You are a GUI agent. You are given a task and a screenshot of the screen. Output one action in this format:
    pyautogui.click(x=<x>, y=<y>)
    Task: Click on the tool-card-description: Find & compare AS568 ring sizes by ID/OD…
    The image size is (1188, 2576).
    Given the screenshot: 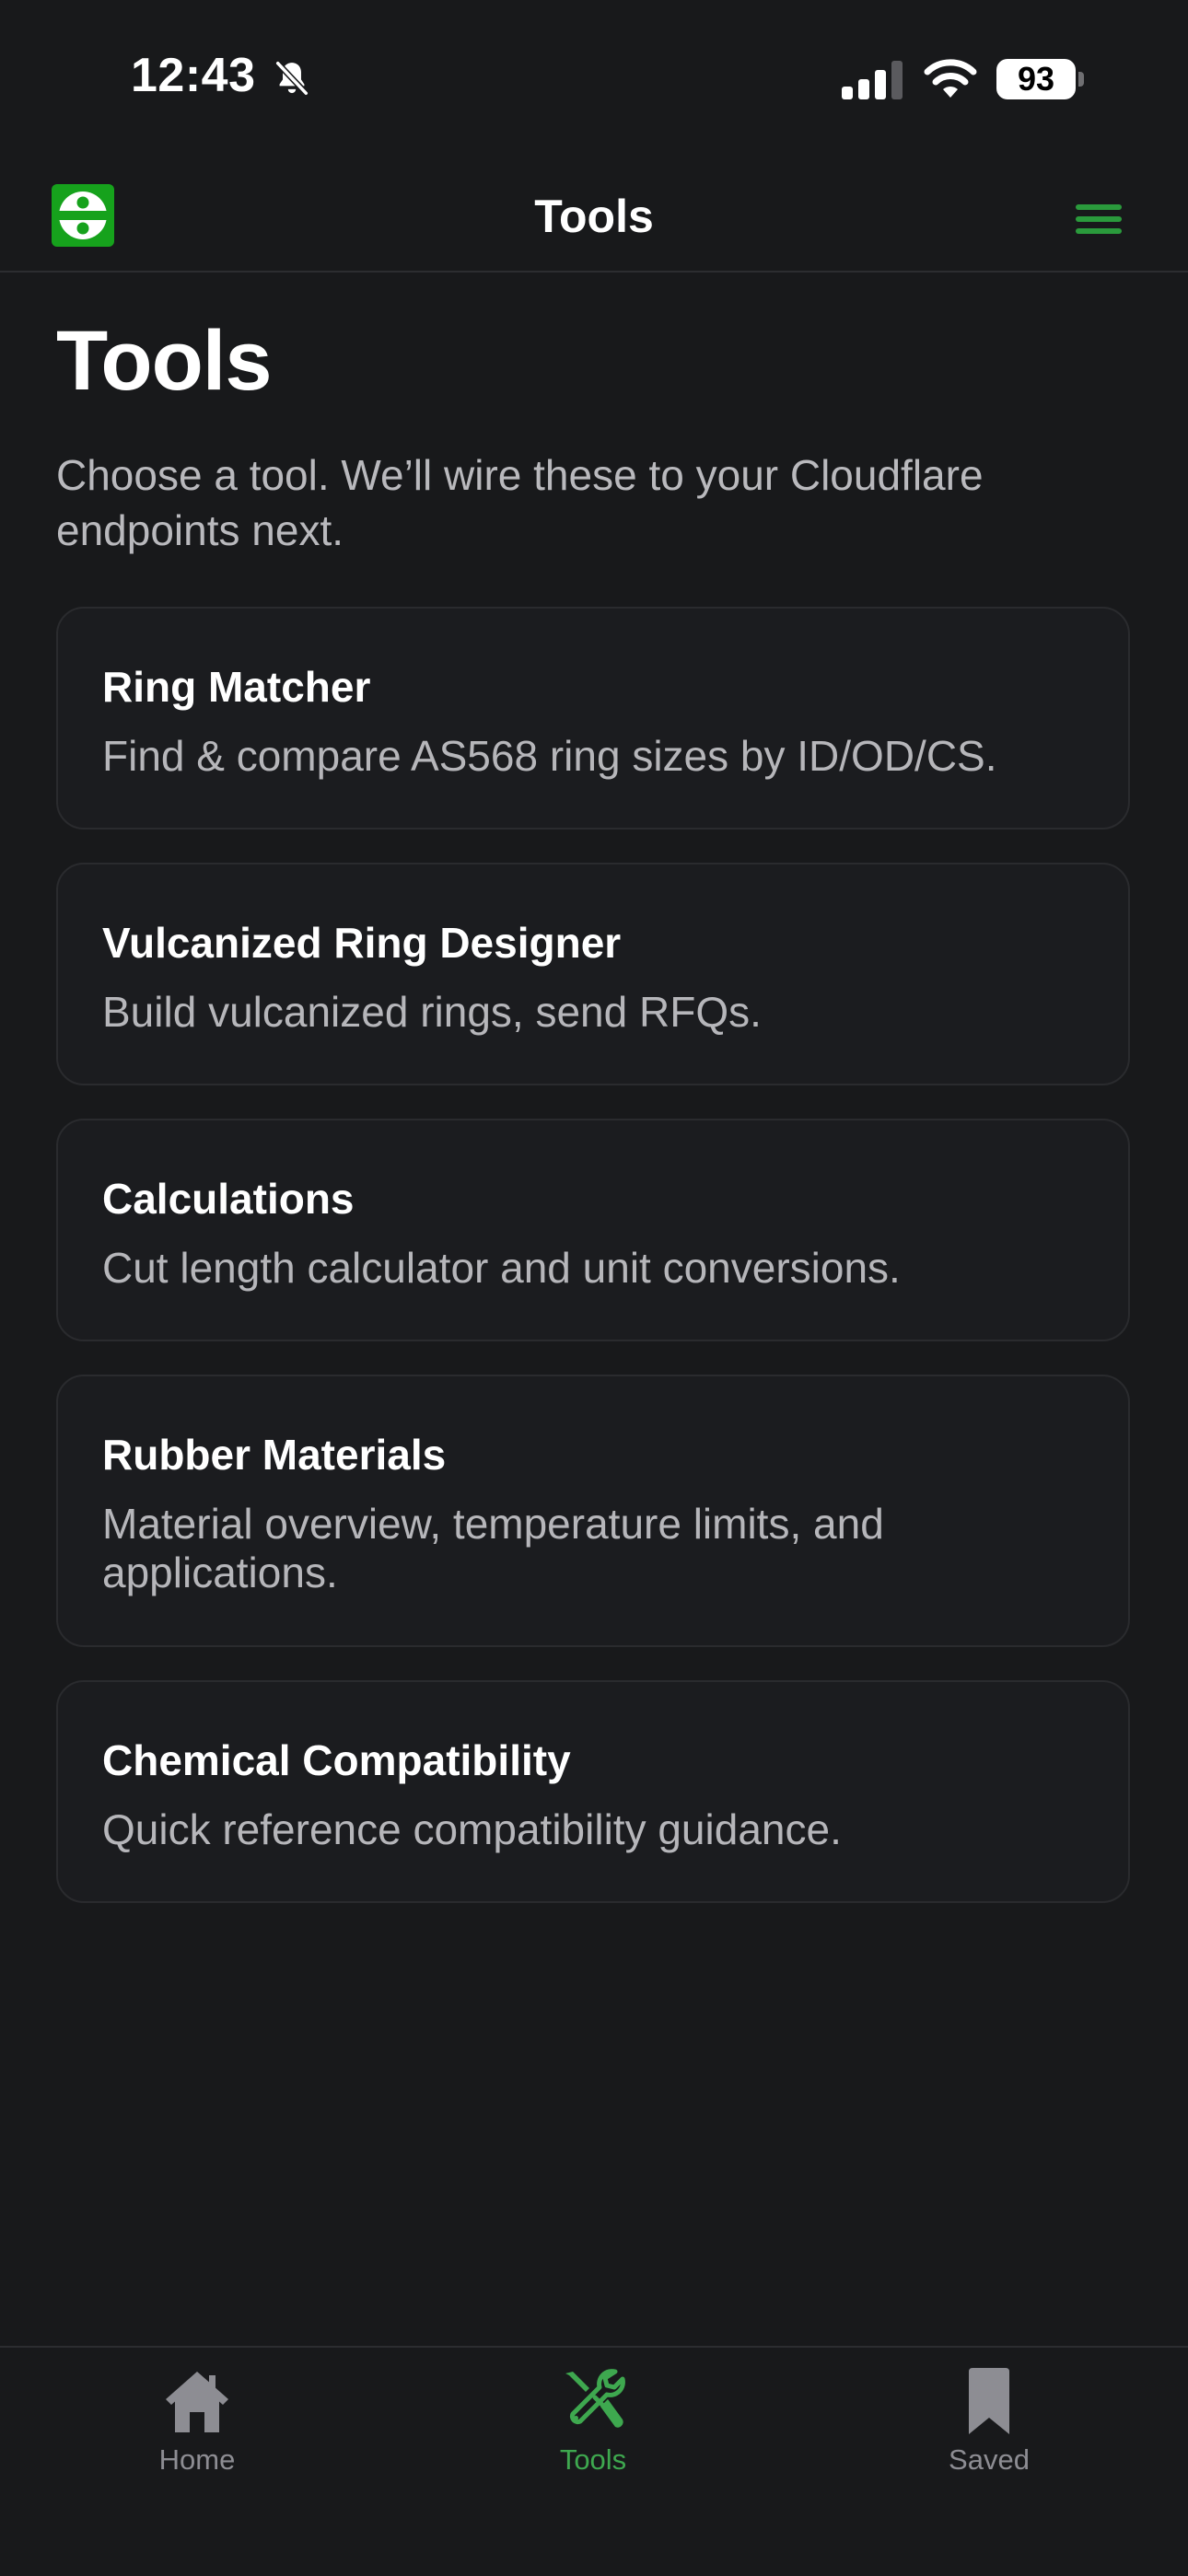 What is the action you would take?
    pyautogui.click(x=549, y=756)
    